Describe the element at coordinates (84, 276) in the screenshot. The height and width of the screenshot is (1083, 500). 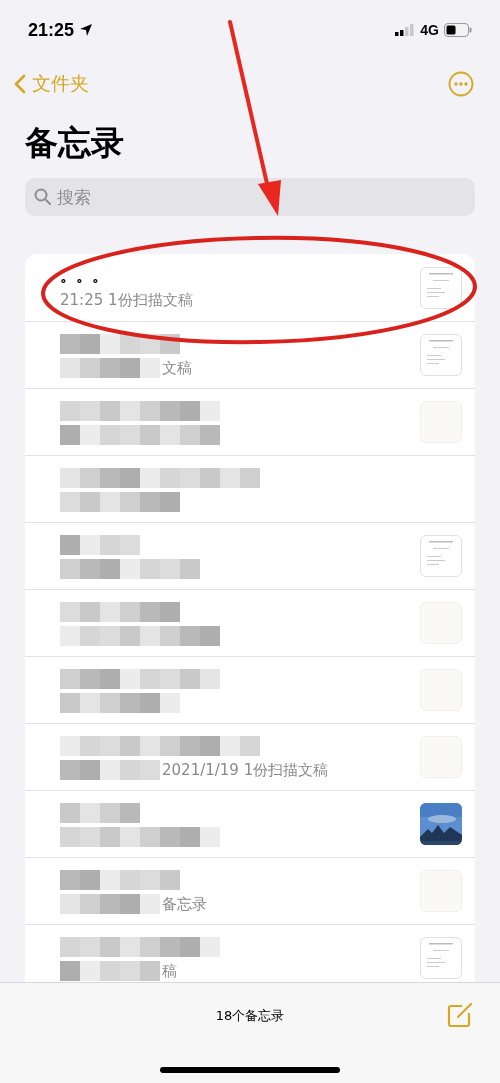
I see `note-title: 。。。` at that location.